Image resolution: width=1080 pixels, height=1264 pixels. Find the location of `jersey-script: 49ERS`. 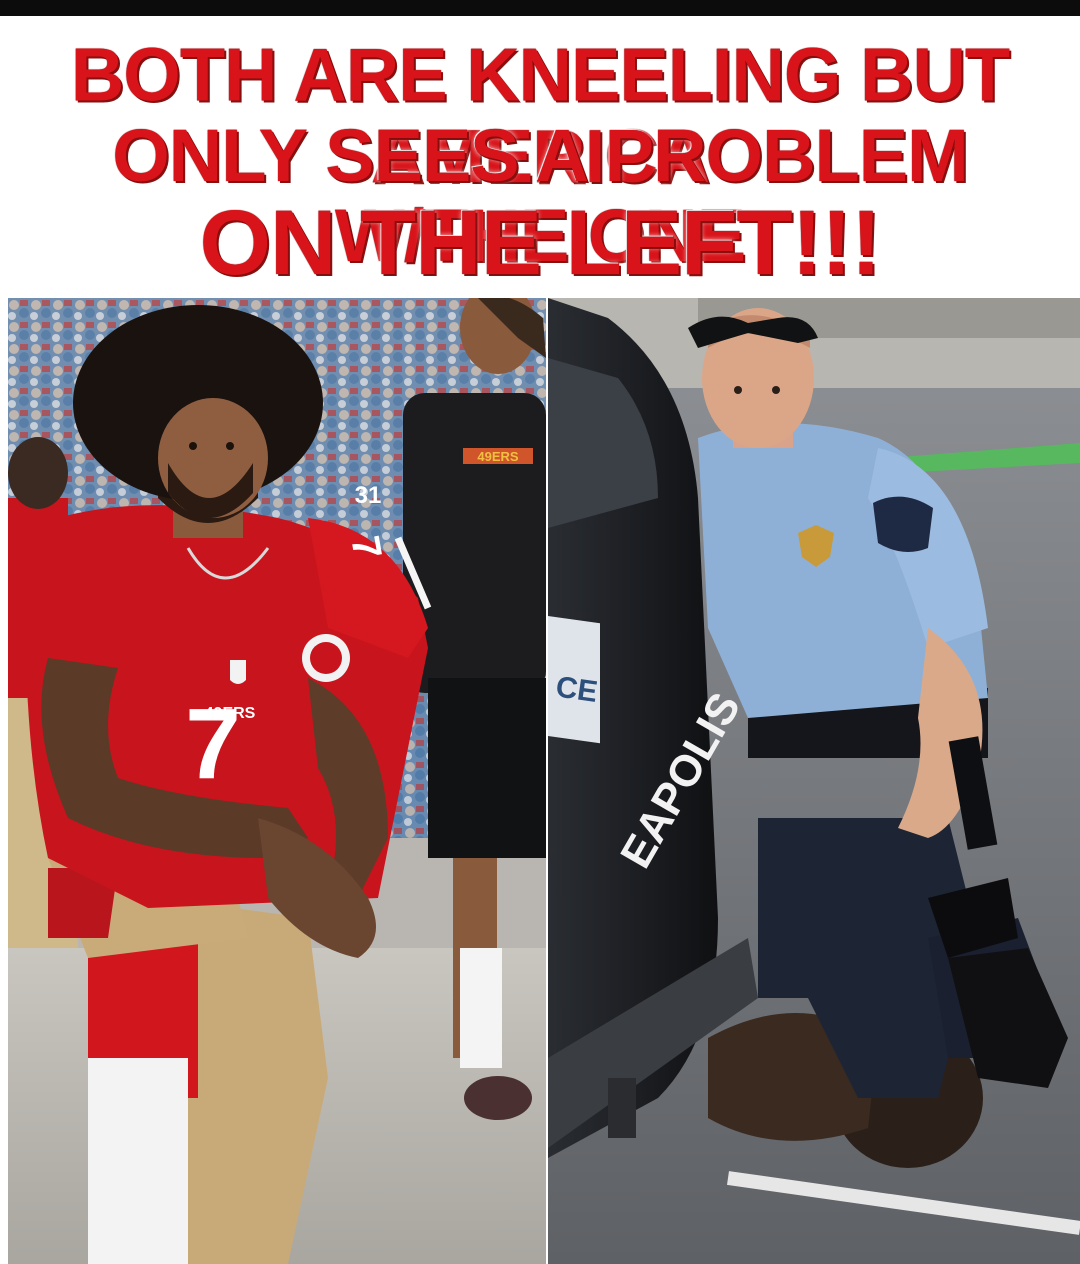

jersey-script: 49ERS is located at coordinates (230, 713).